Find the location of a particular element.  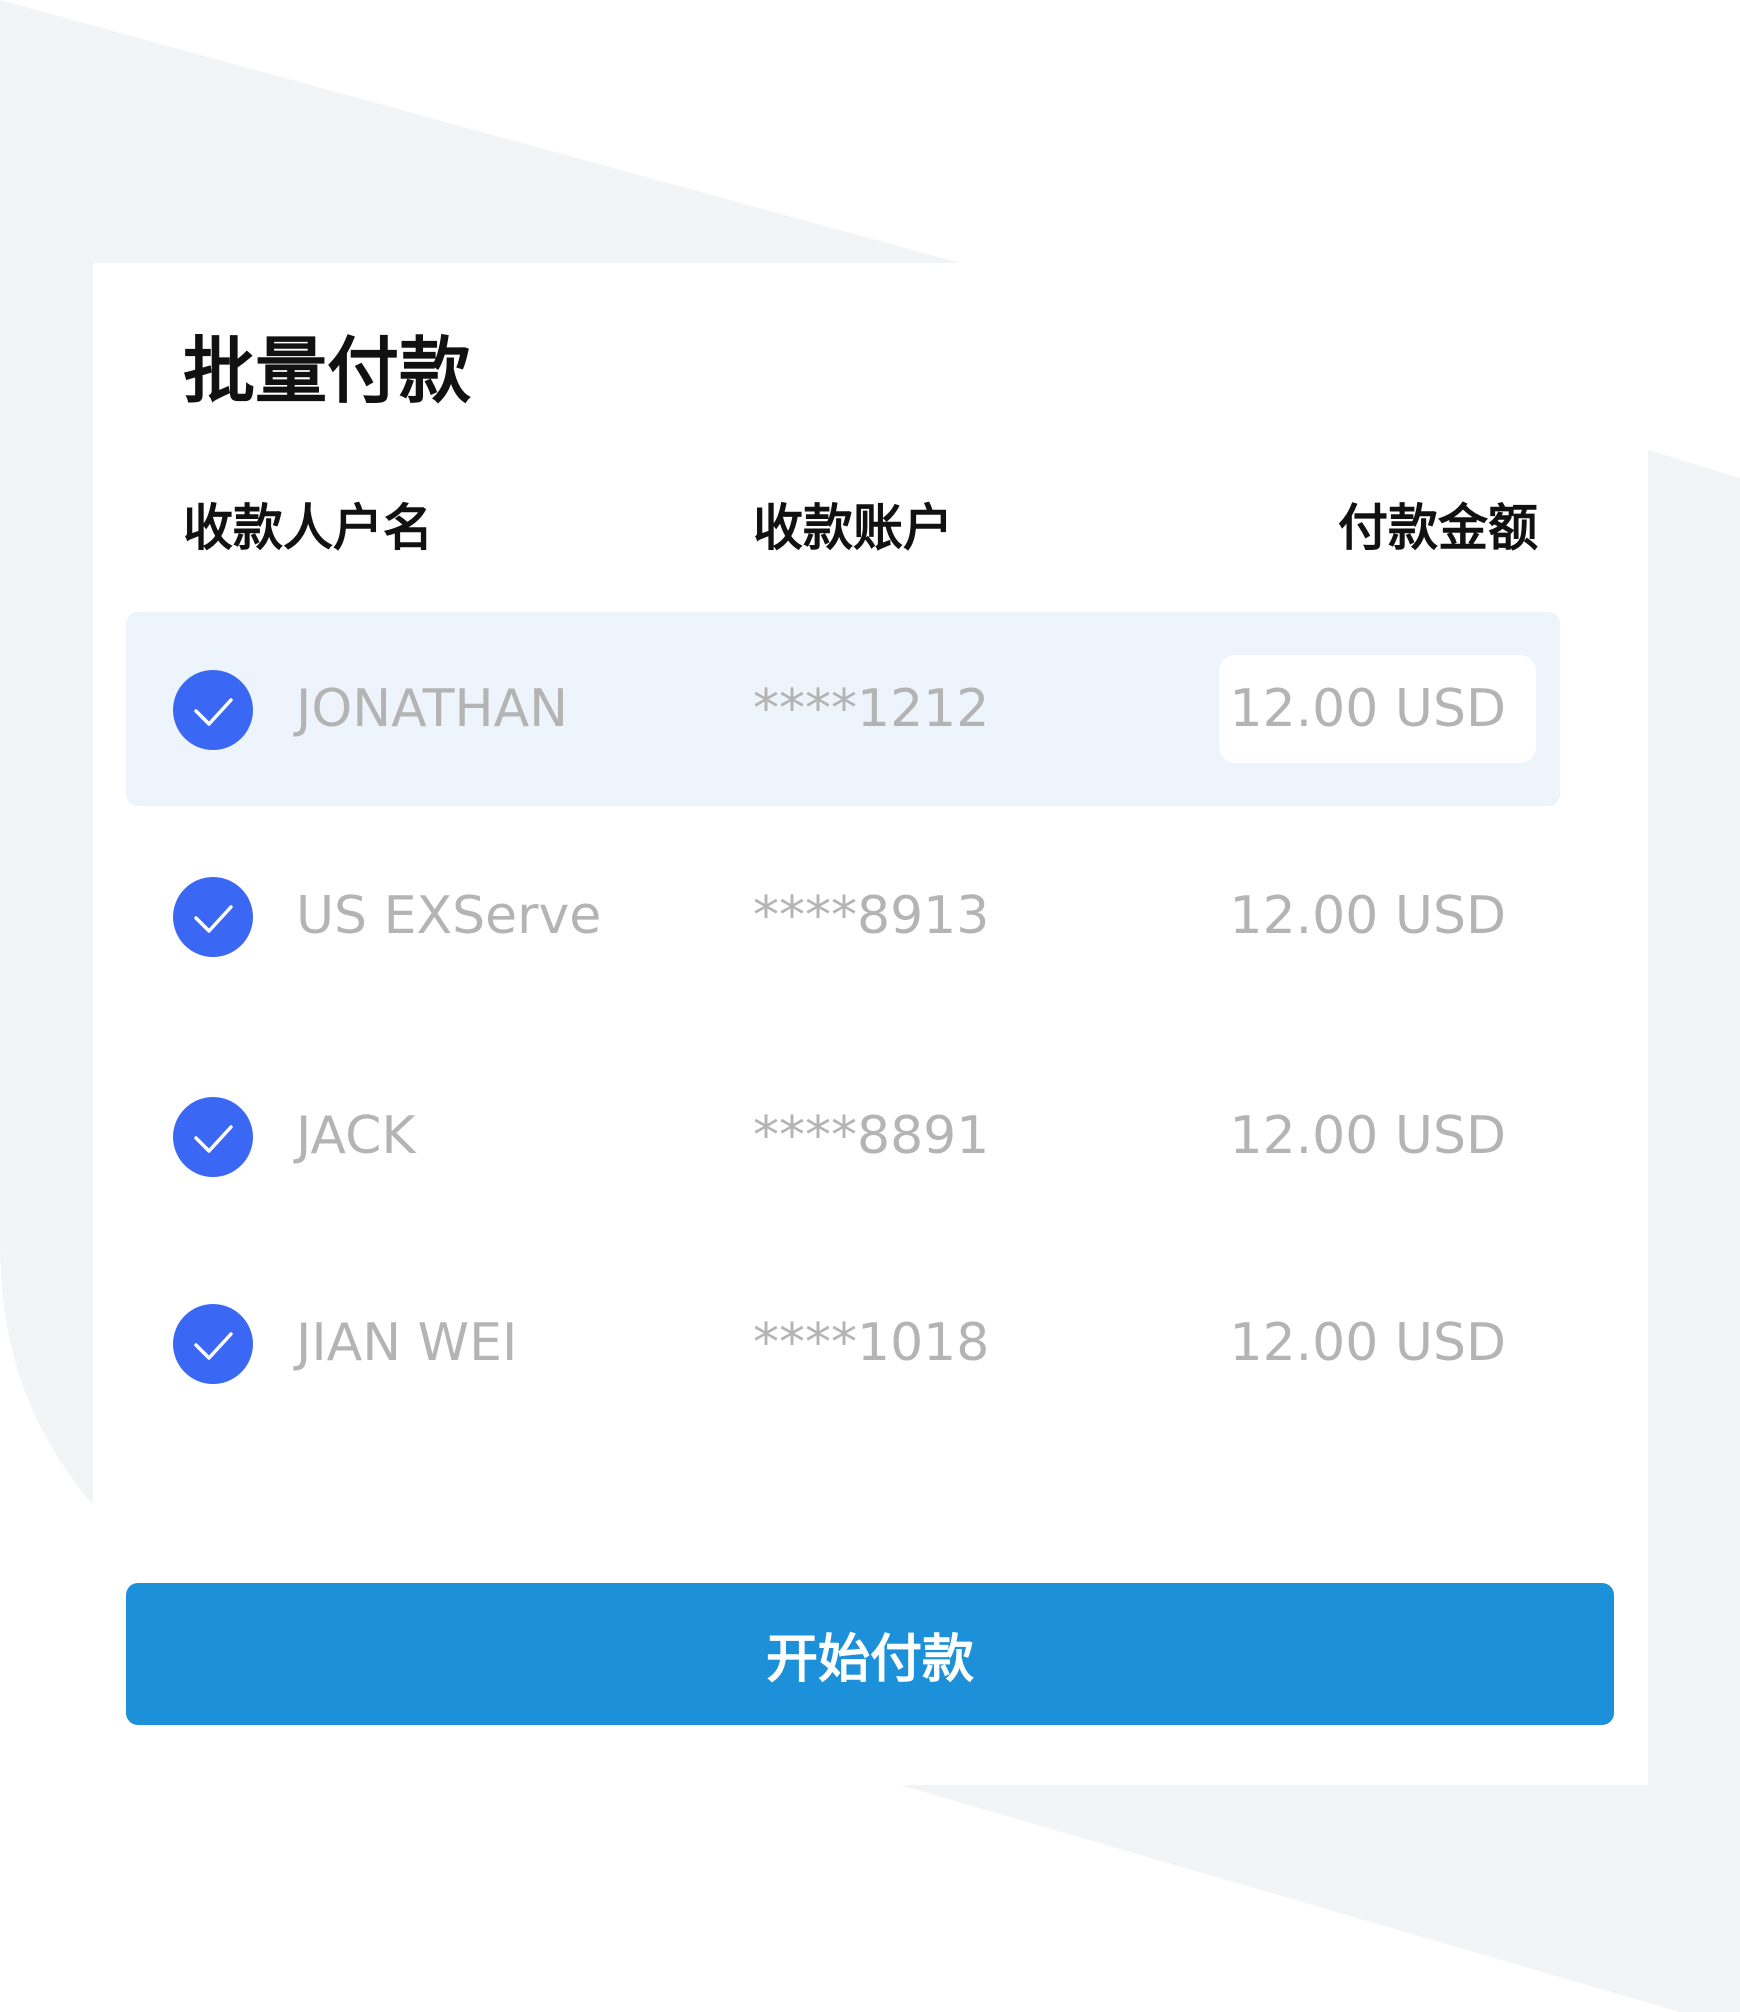

payment-row: US EXServe ****8913 12.00 USD is located at coordinates (843, 916).